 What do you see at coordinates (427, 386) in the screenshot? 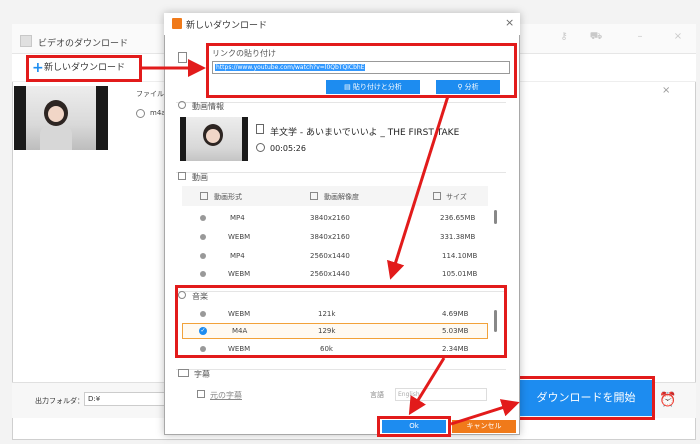
I see `arrow-to-ok` at bounding box center [427, 386].